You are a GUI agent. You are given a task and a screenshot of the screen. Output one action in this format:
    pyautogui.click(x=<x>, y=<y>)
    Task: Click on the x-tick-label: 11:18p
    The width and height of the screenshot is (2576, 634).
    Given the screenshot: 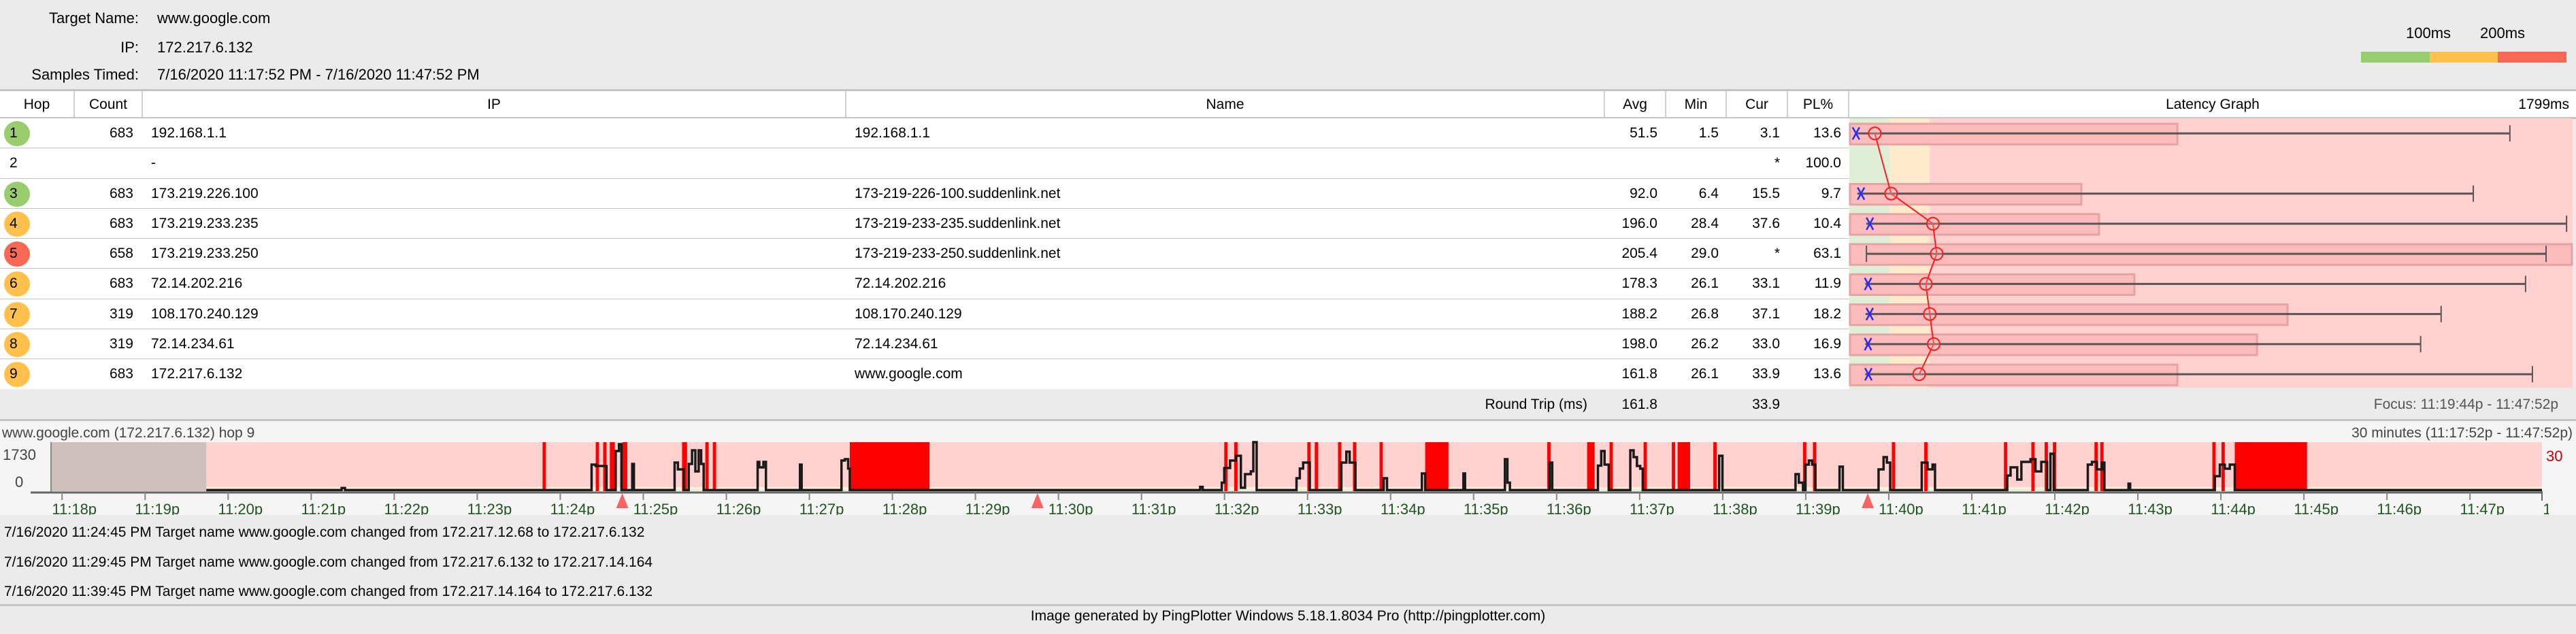 What is the action you would take?
    pyautogui.click(x=75, y=508)
    